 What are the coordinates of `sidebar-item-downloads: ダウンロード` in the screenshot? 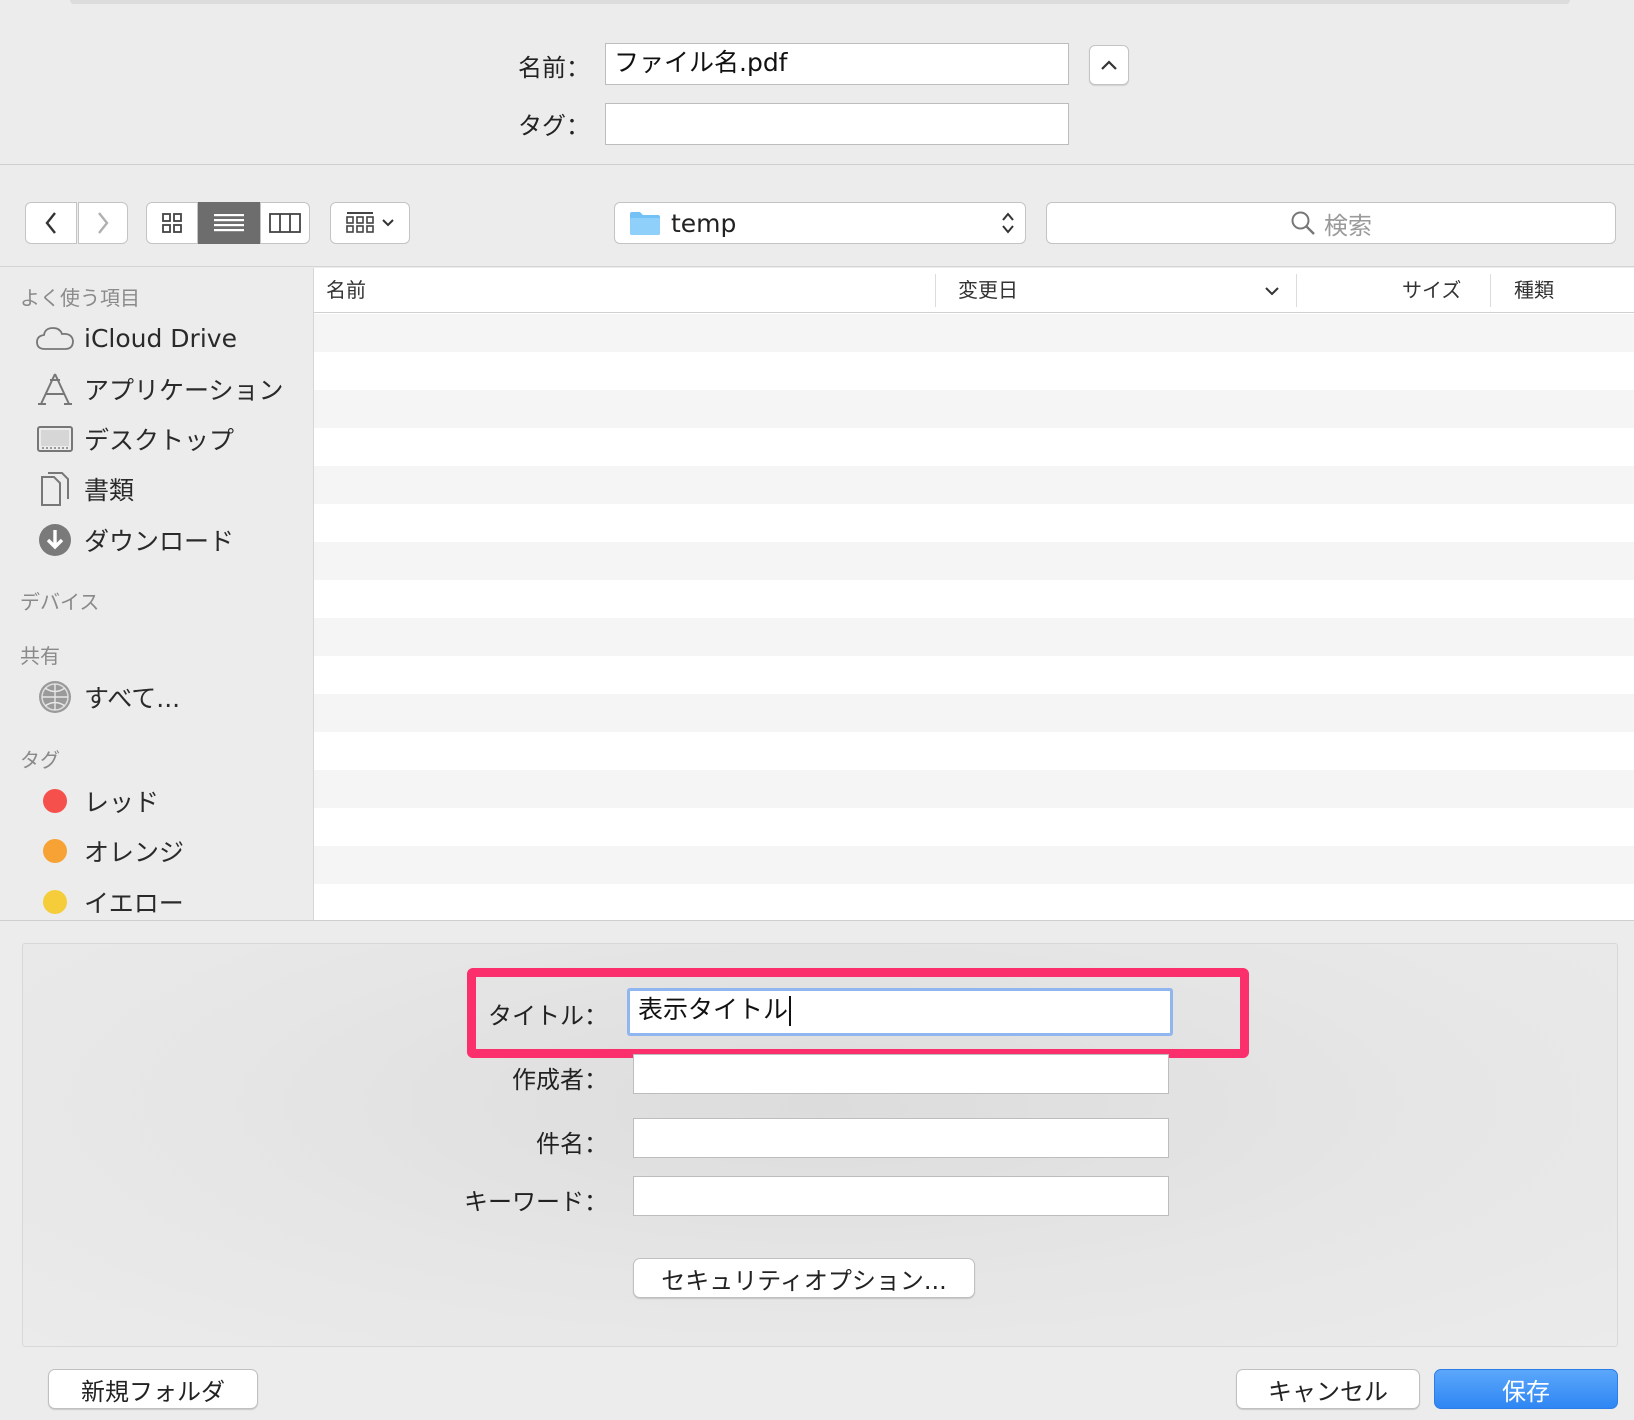 It's located at (135, 540).